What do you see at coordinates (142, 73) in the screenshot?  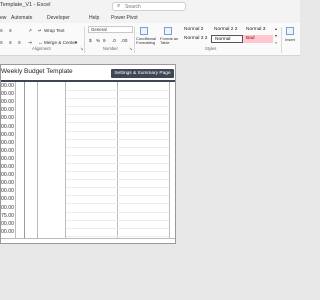 I see `settings-summary-button: Settings & Summary Page` at bounding box center [142, 73].